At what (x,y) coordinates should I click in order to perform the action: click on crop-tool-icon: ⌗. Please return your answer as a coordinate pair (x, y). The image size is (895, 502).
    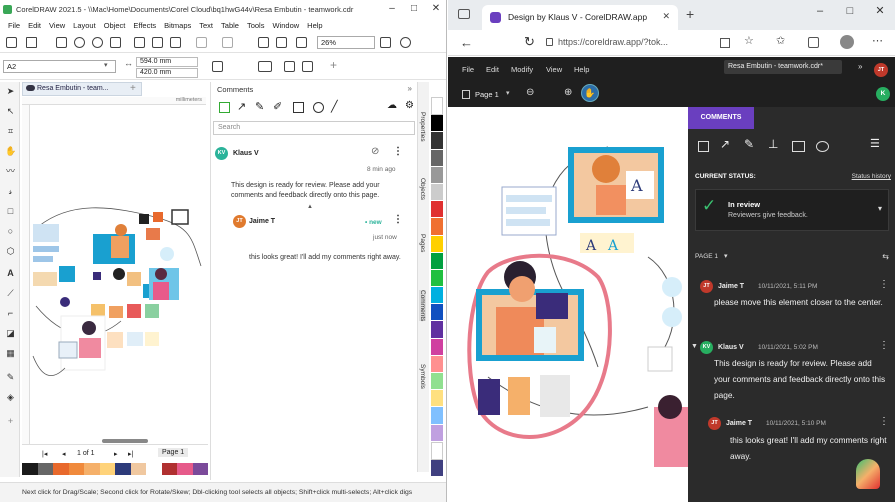
    Looking at the image, I should click on (10, 131).